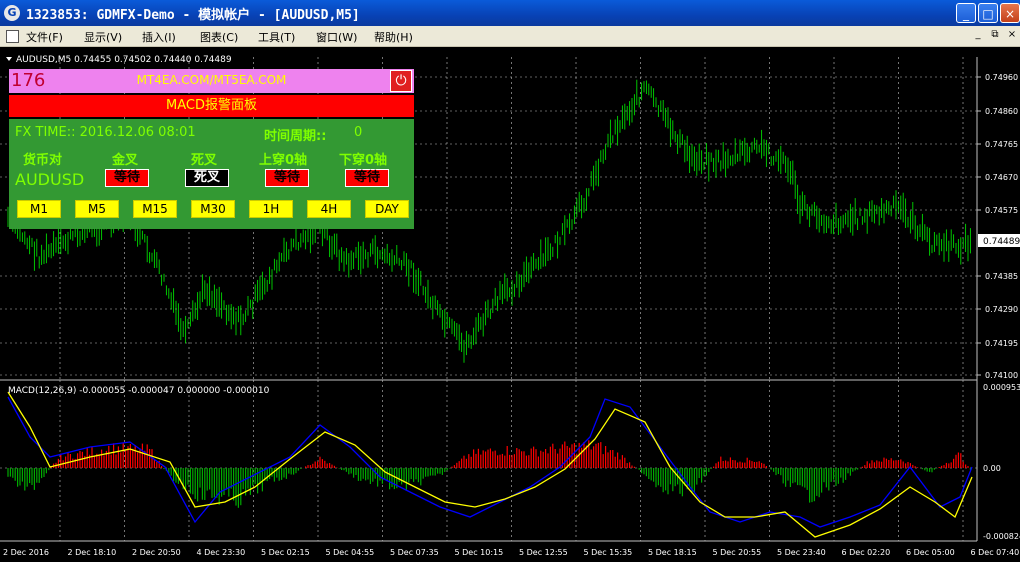  What do you see at coordinates (287, 178) in the screenshot?
I see `status-cross-above-zero: 等待` at bounding box center [287, 178].